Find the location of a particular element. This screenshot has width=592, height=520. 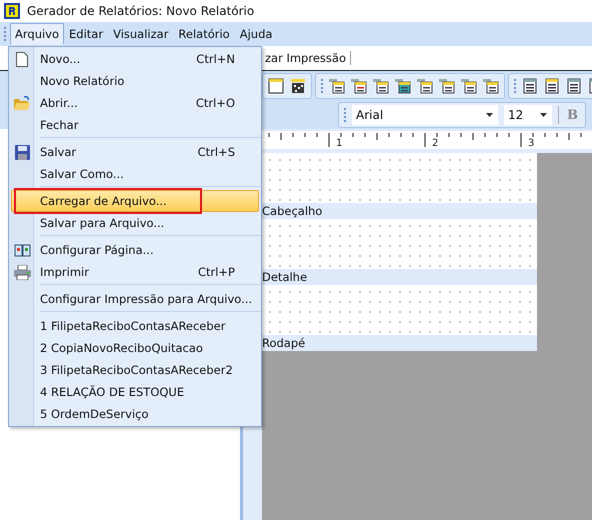

ruler-label: 1 is located at coordinates (339, 143).